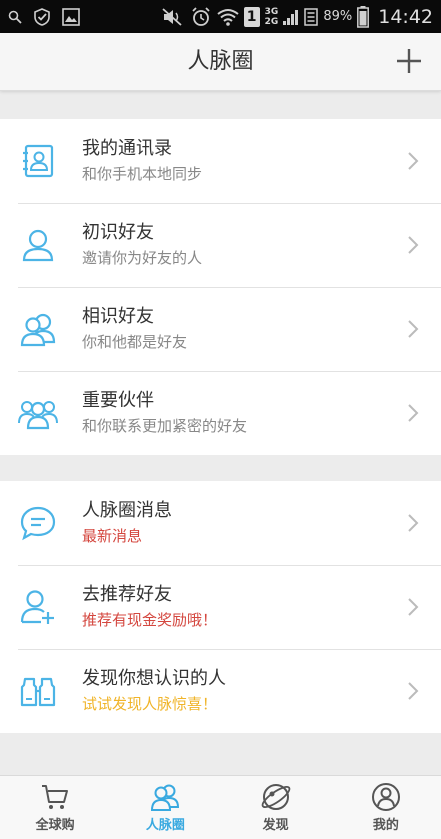 Image resolution: width=441 pixels, height=839 pixels. I want to click on mute-icon, so click(173, 17).